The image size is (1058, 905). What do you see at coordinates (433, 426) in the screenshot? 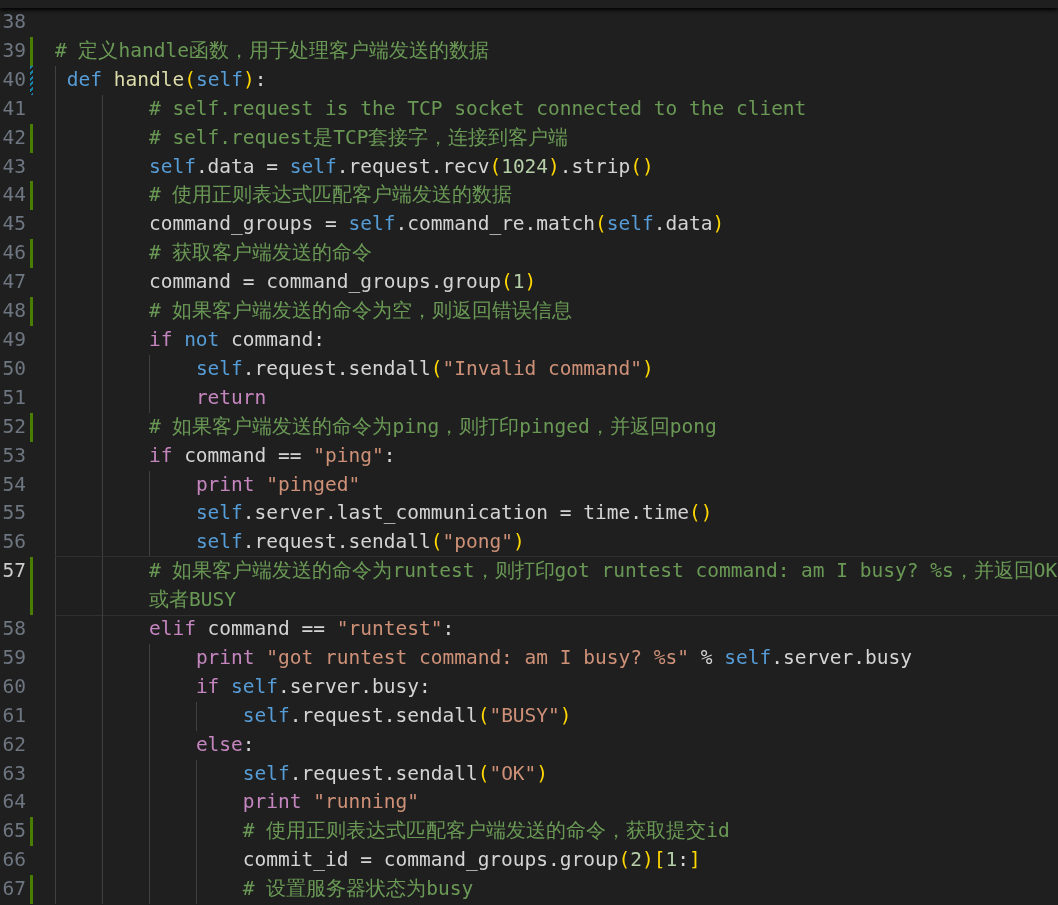
I see `code-line: # 如果客户端发送的命令为ping，则打印pinged，并返回pong` at bounding box center [433, 426].